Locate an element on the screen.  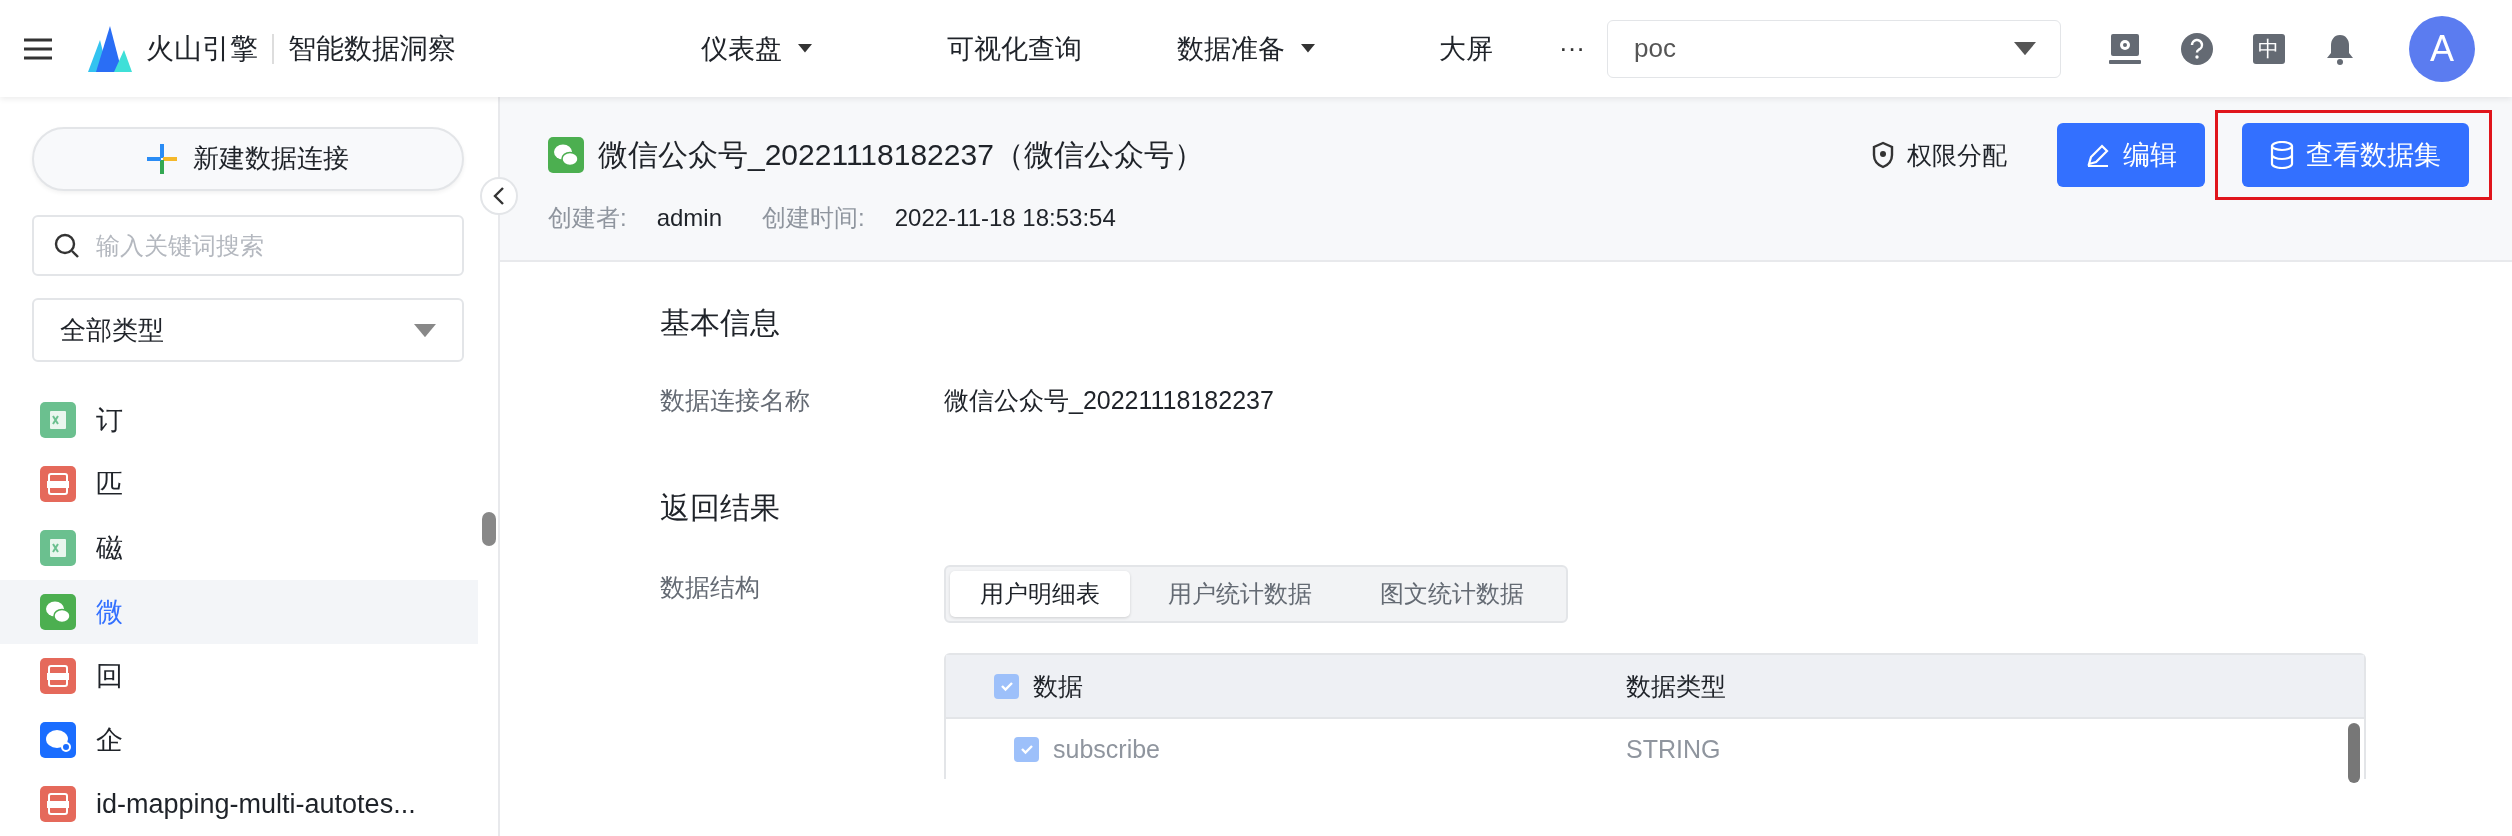
nav-link: 仪表盘 is located at coordinates (824, 48).